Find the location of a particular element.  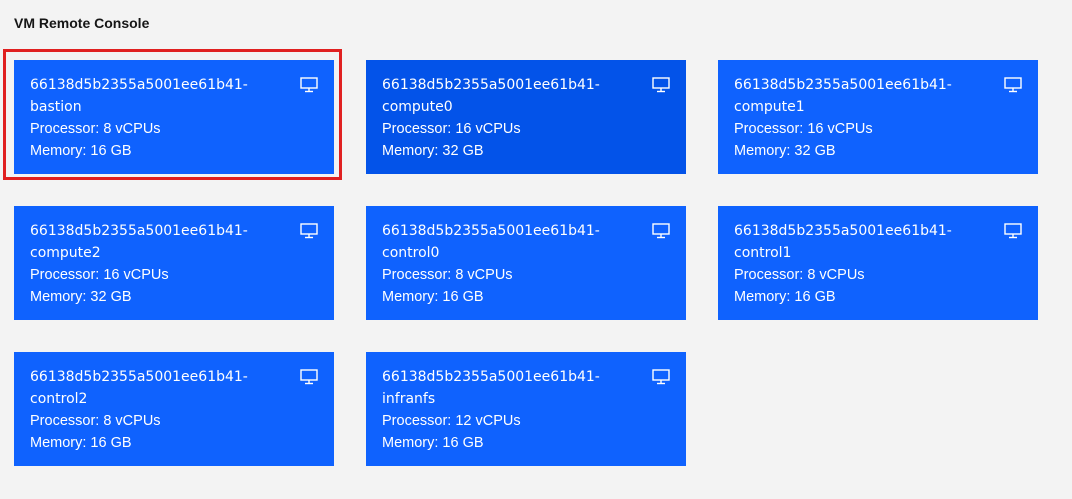

vm-name-suffix: infranfs is located at coordinates (409, 399).